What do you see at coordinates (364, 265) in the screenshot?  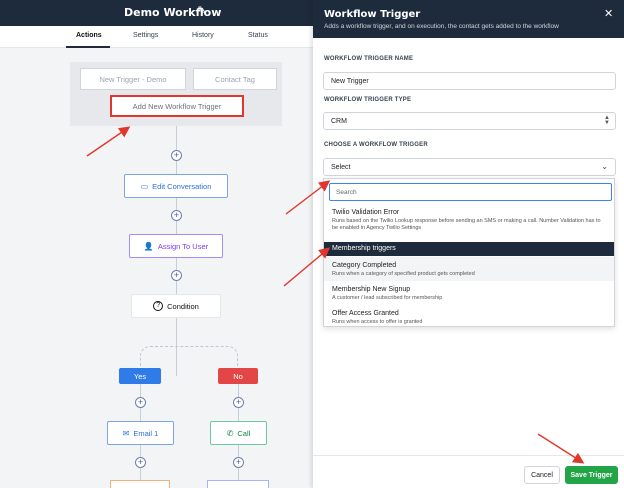 I see `option-title: Category Completed` at bounding box center [364, 265].